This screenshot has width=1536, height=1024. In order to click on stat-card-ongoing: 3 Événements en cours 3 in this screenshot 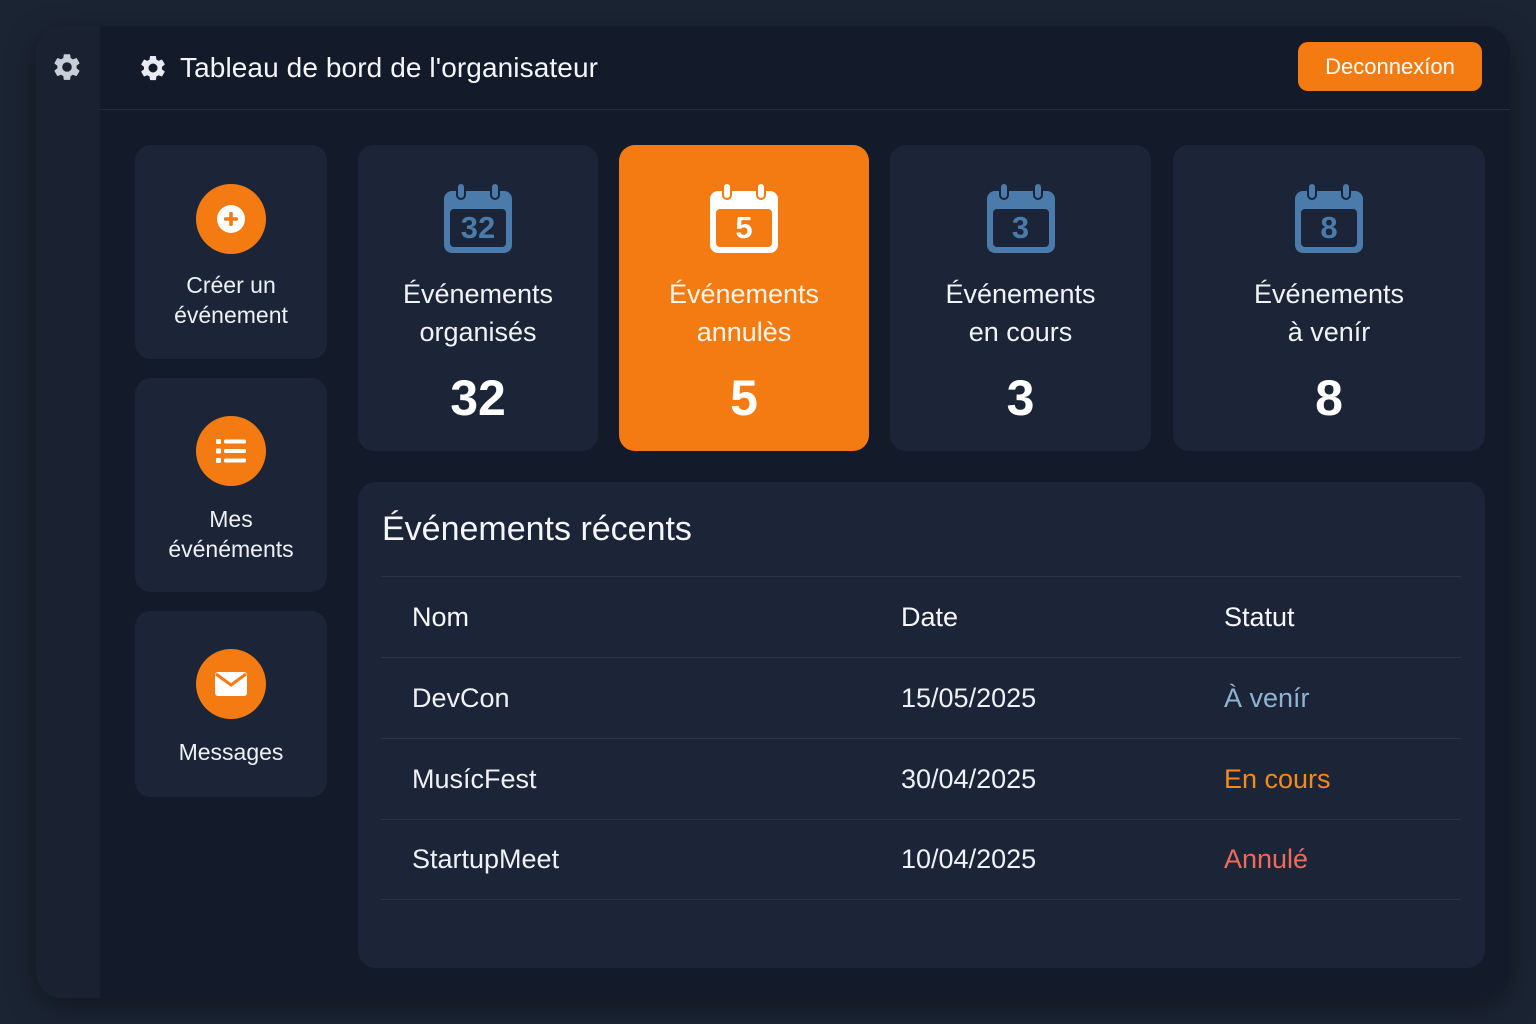, I will do `click(1020, 298)`.